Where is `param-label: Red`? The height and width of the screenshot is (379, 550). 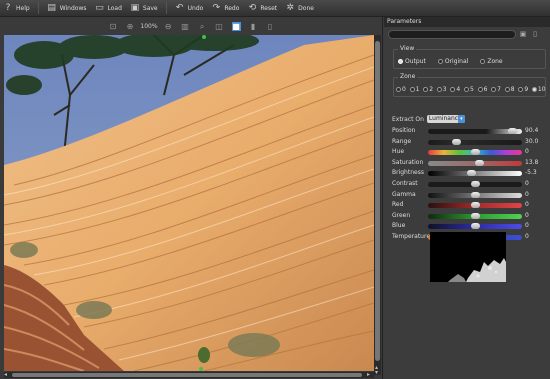 param-label: Red is located at coordinates (398, 205).